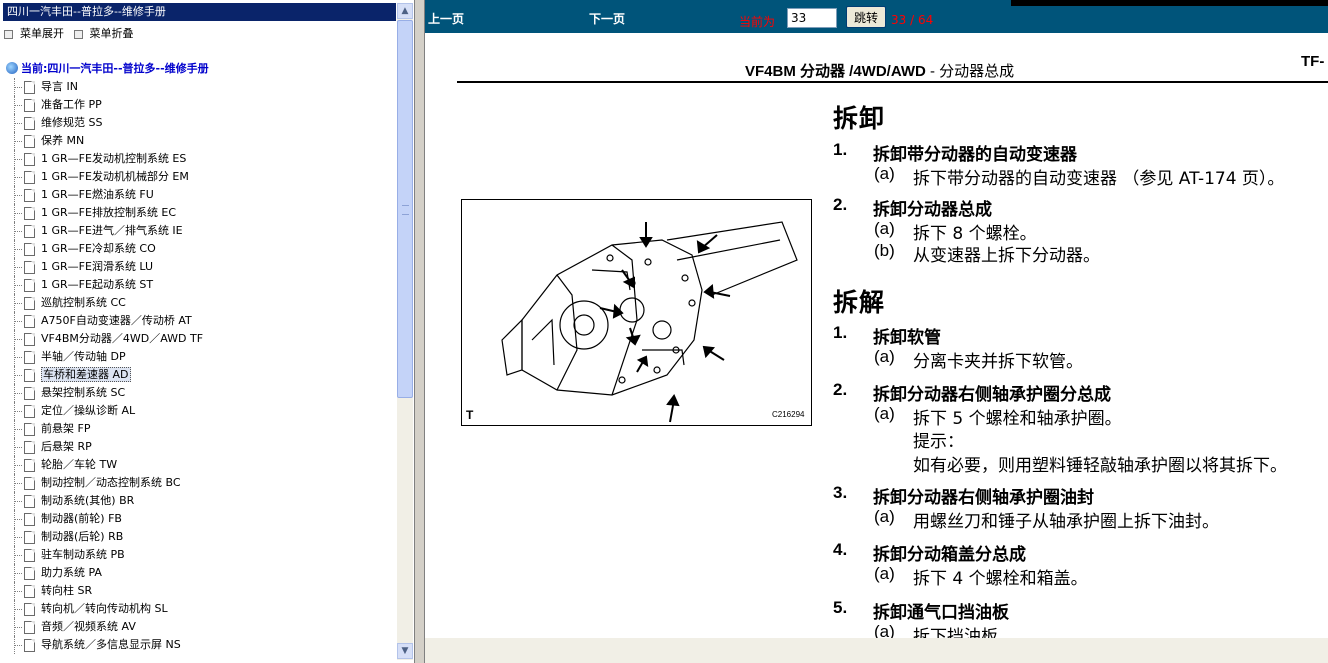  Describe the element at coordinates (198, 123) in the screenshot. I see `tree-item: 维修规范 SS` at that location.